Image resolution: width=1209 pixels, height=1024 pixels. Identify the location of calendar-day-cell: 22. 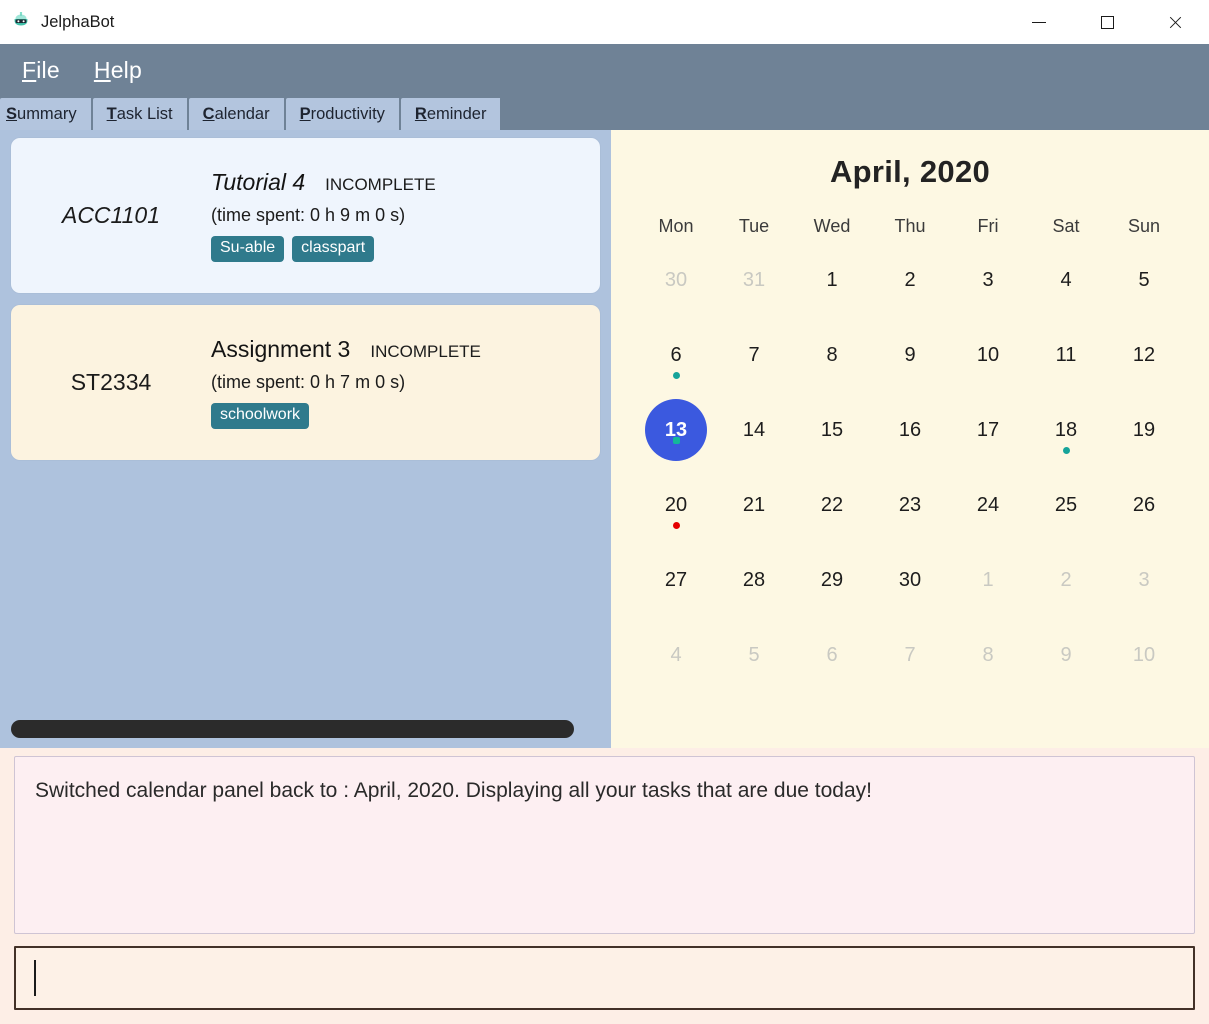
(832, 511).